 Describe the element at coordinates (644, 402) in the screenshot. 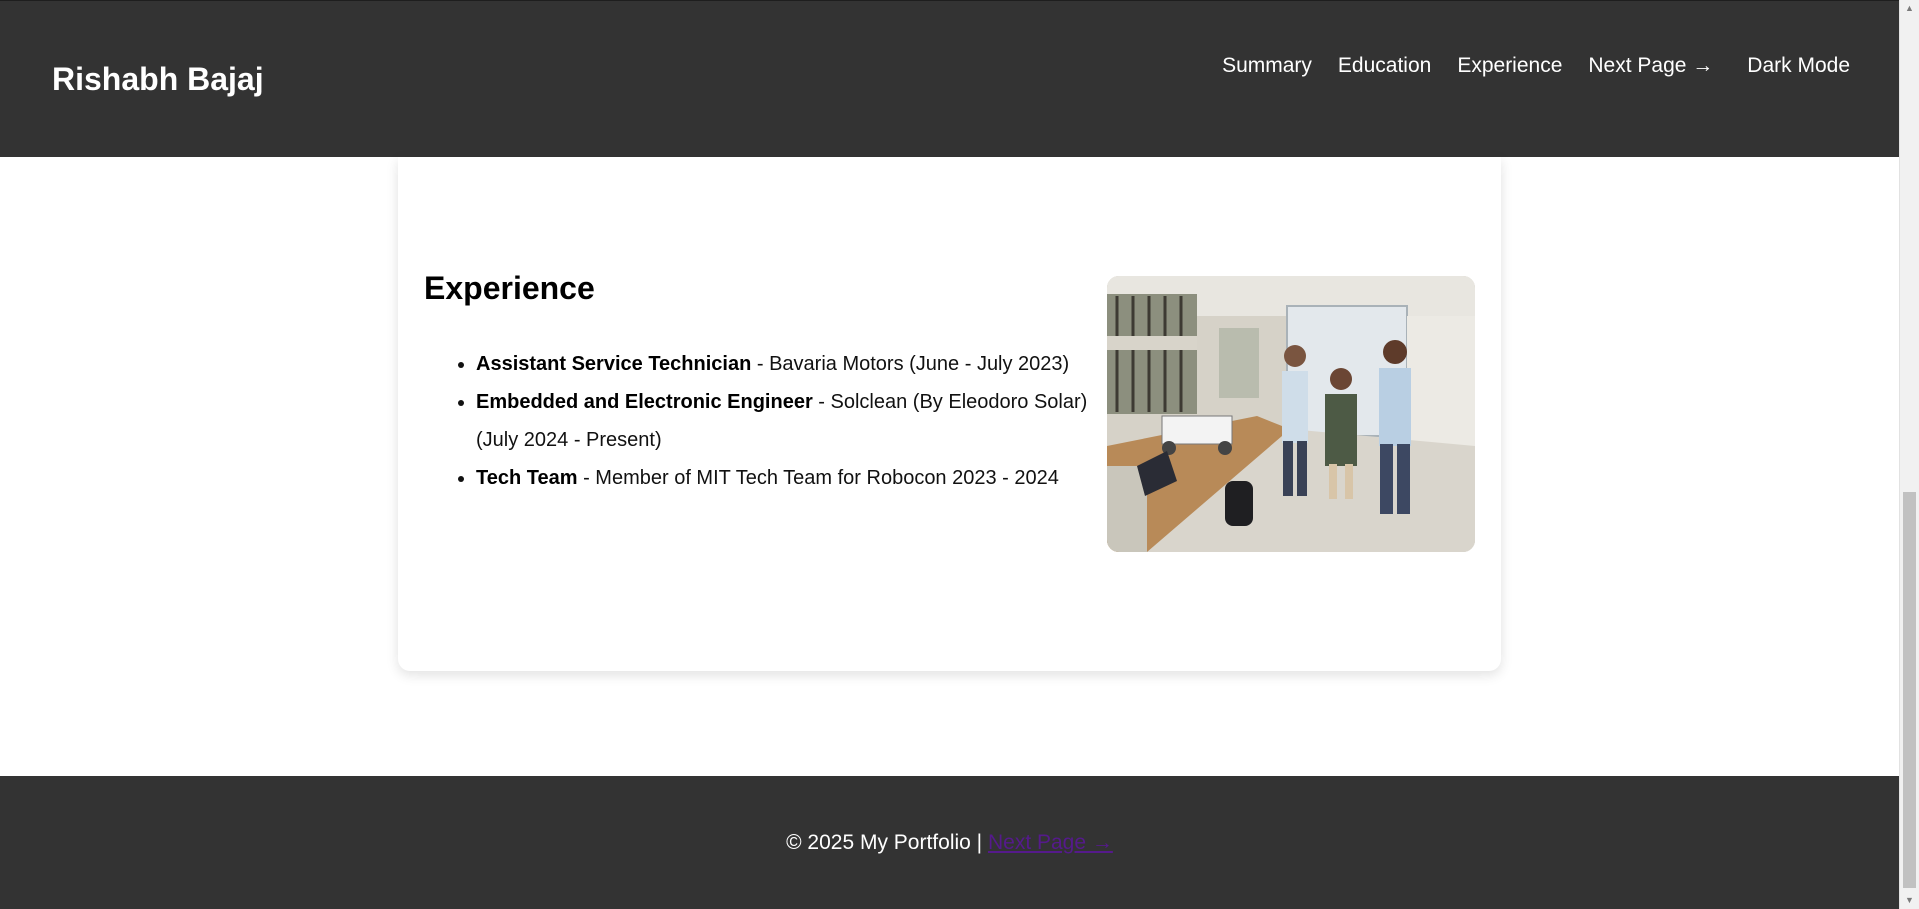

I see `experience-role: Embedded and Electronic Engineer` at that location.